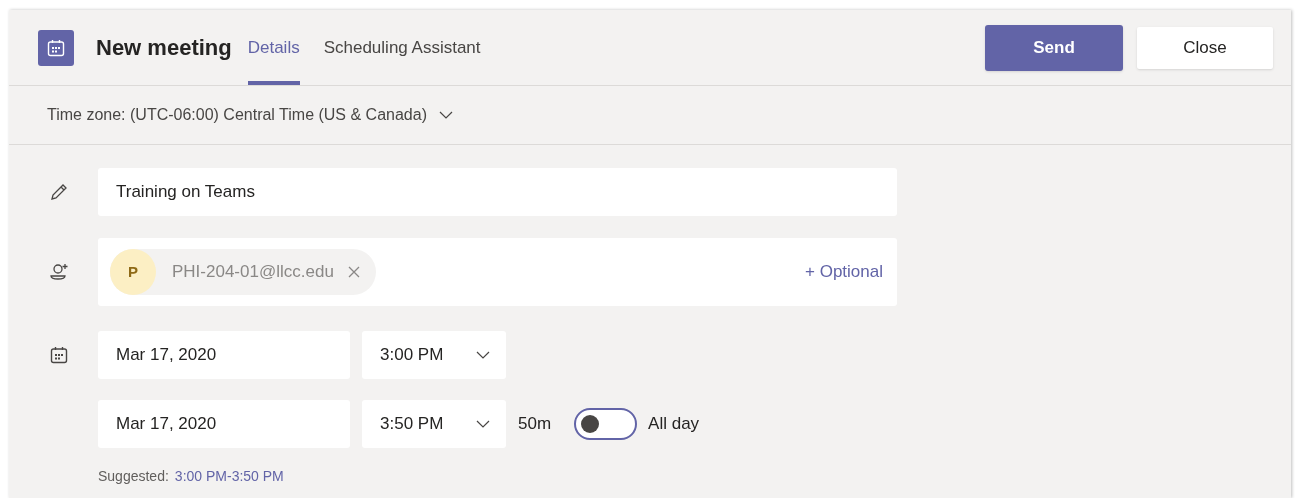 The height and width of the screenshot is (498, 1298). Describe the element at coordinates (674, 424) in the screenshot. I see `all-day-label: All day` at that location.